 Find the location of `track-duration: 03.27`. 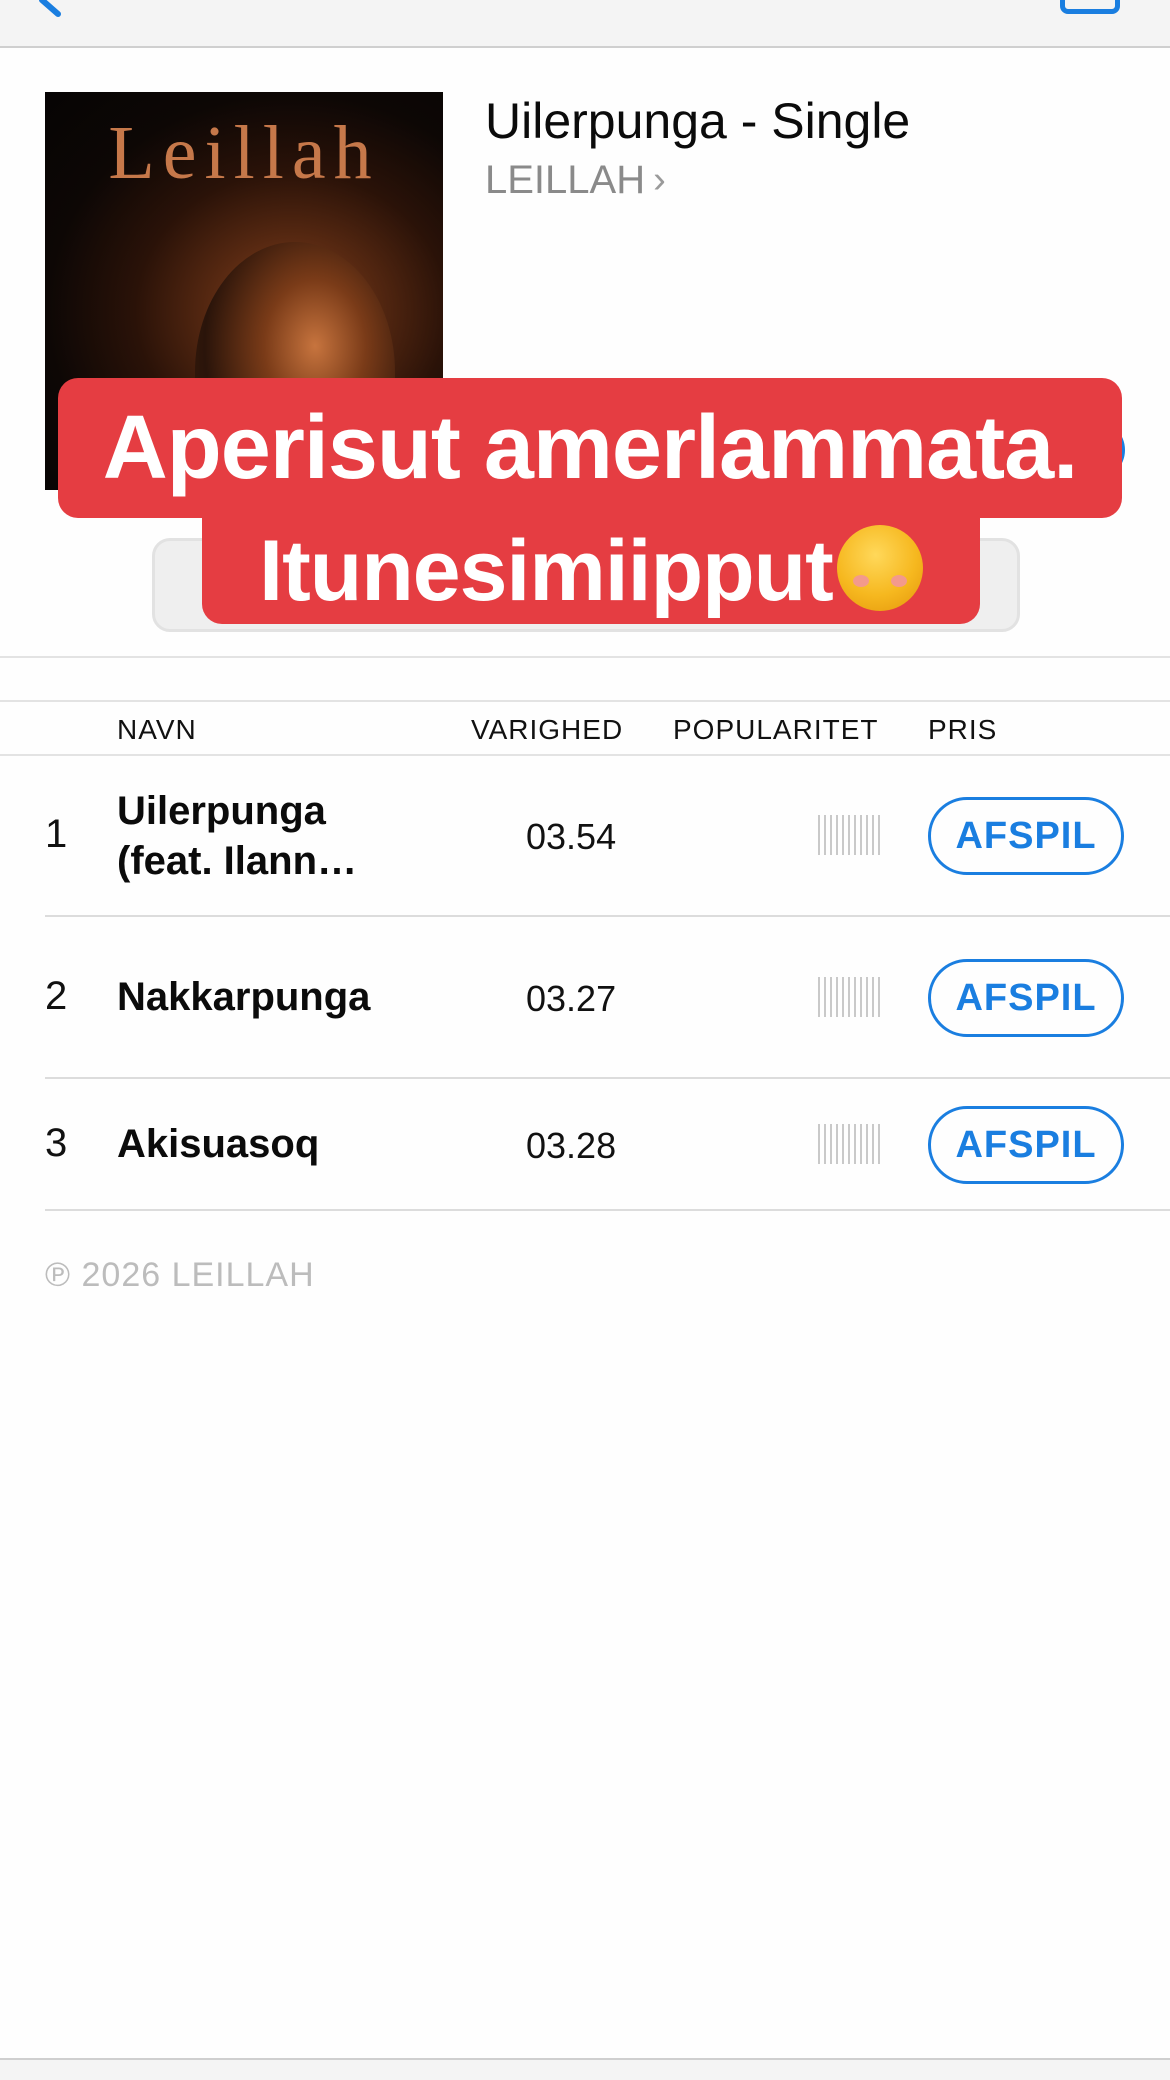

track-duration: 03.27 is located at coordinates (571, 998).